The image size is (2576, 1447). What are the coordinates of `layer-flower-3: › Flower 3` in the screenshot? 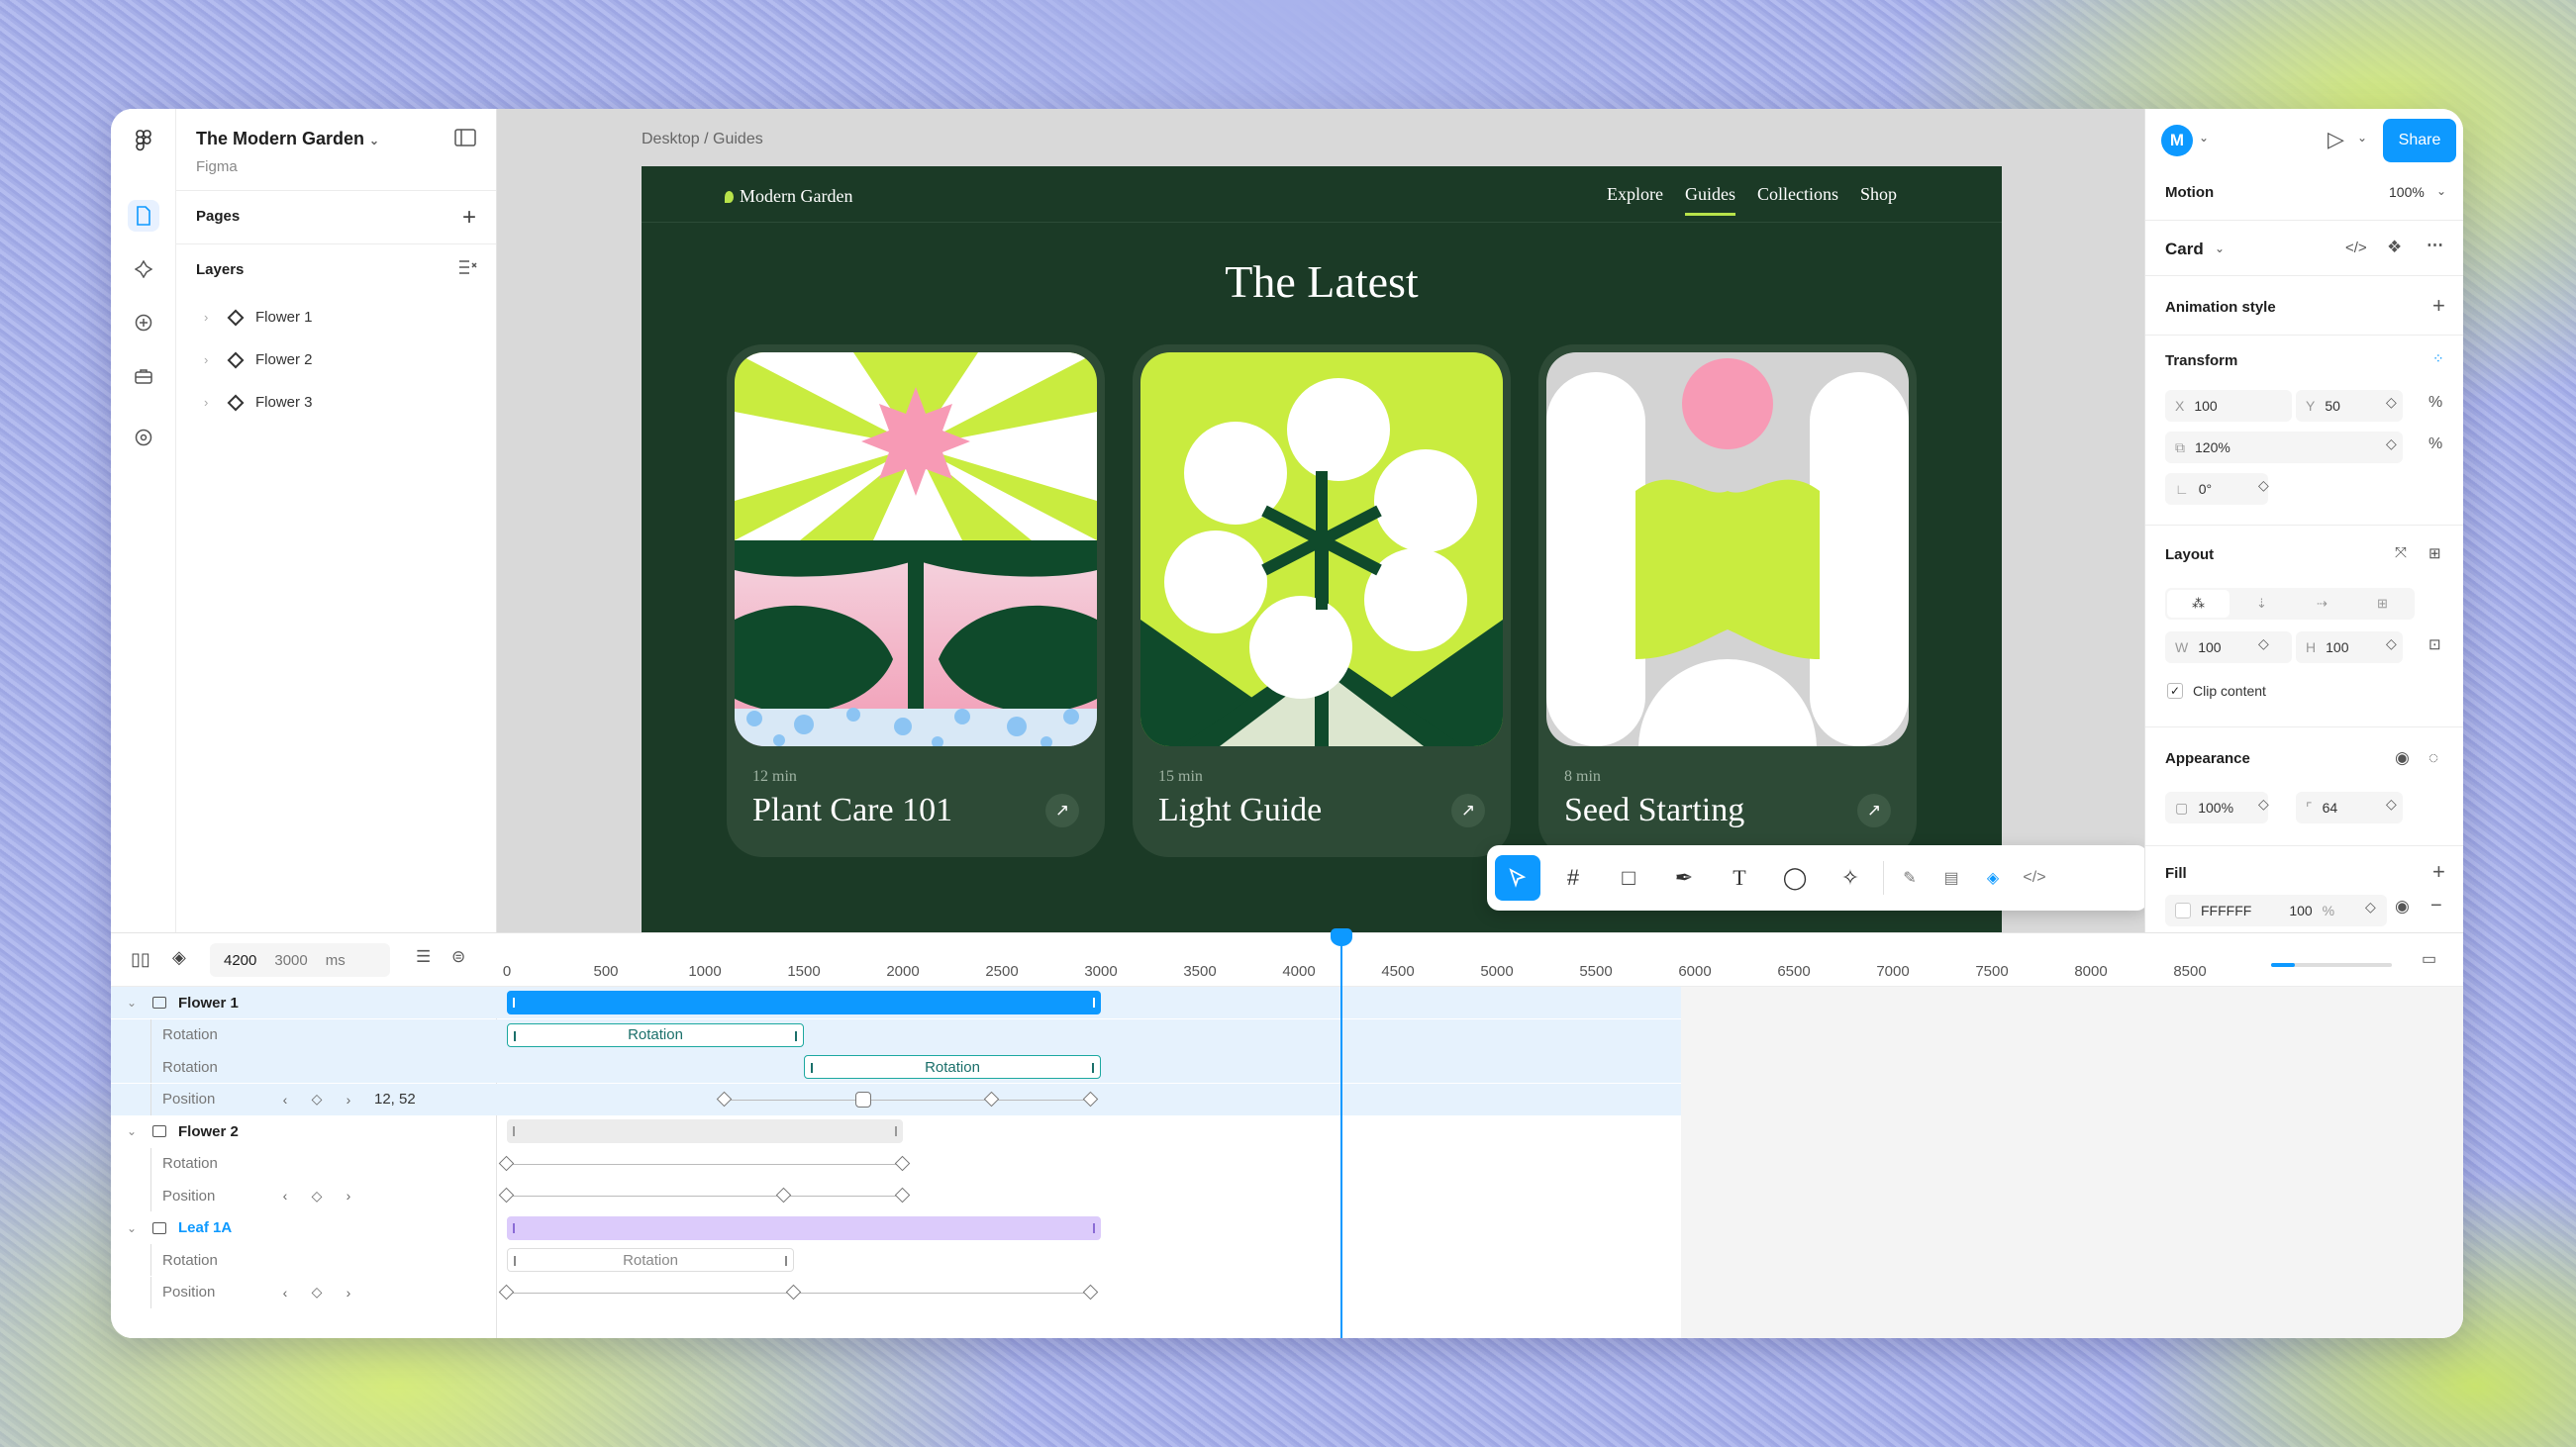 It's located at (259, 402).